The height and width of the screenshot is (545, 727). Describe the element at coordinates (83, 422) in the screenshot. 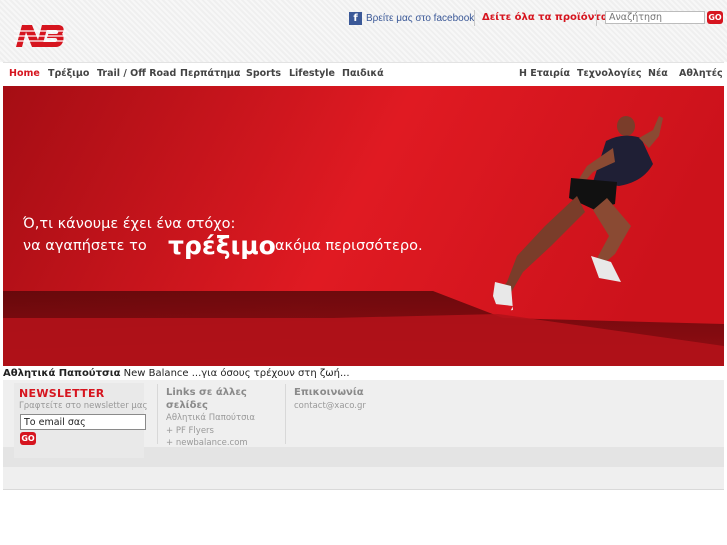

I see `newsletter-email-field` at that location.